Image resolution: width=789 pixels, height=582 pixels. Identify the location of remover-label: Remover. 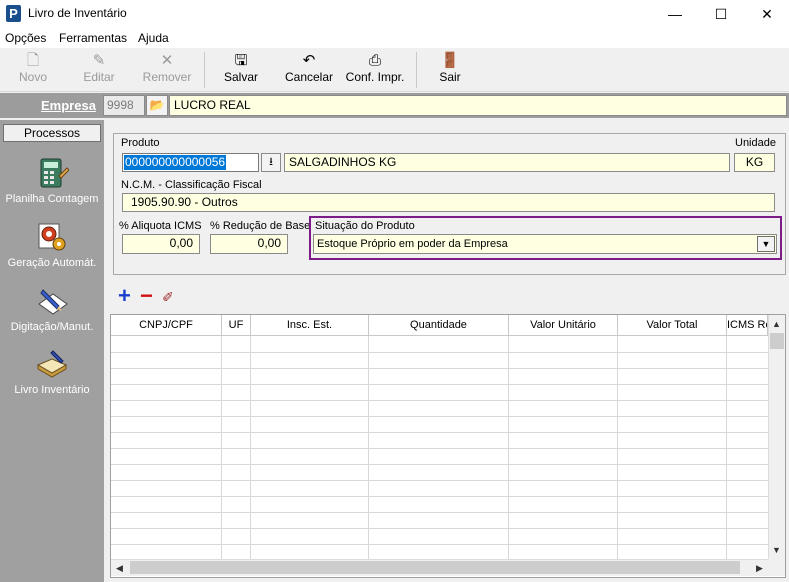
(167, 77).